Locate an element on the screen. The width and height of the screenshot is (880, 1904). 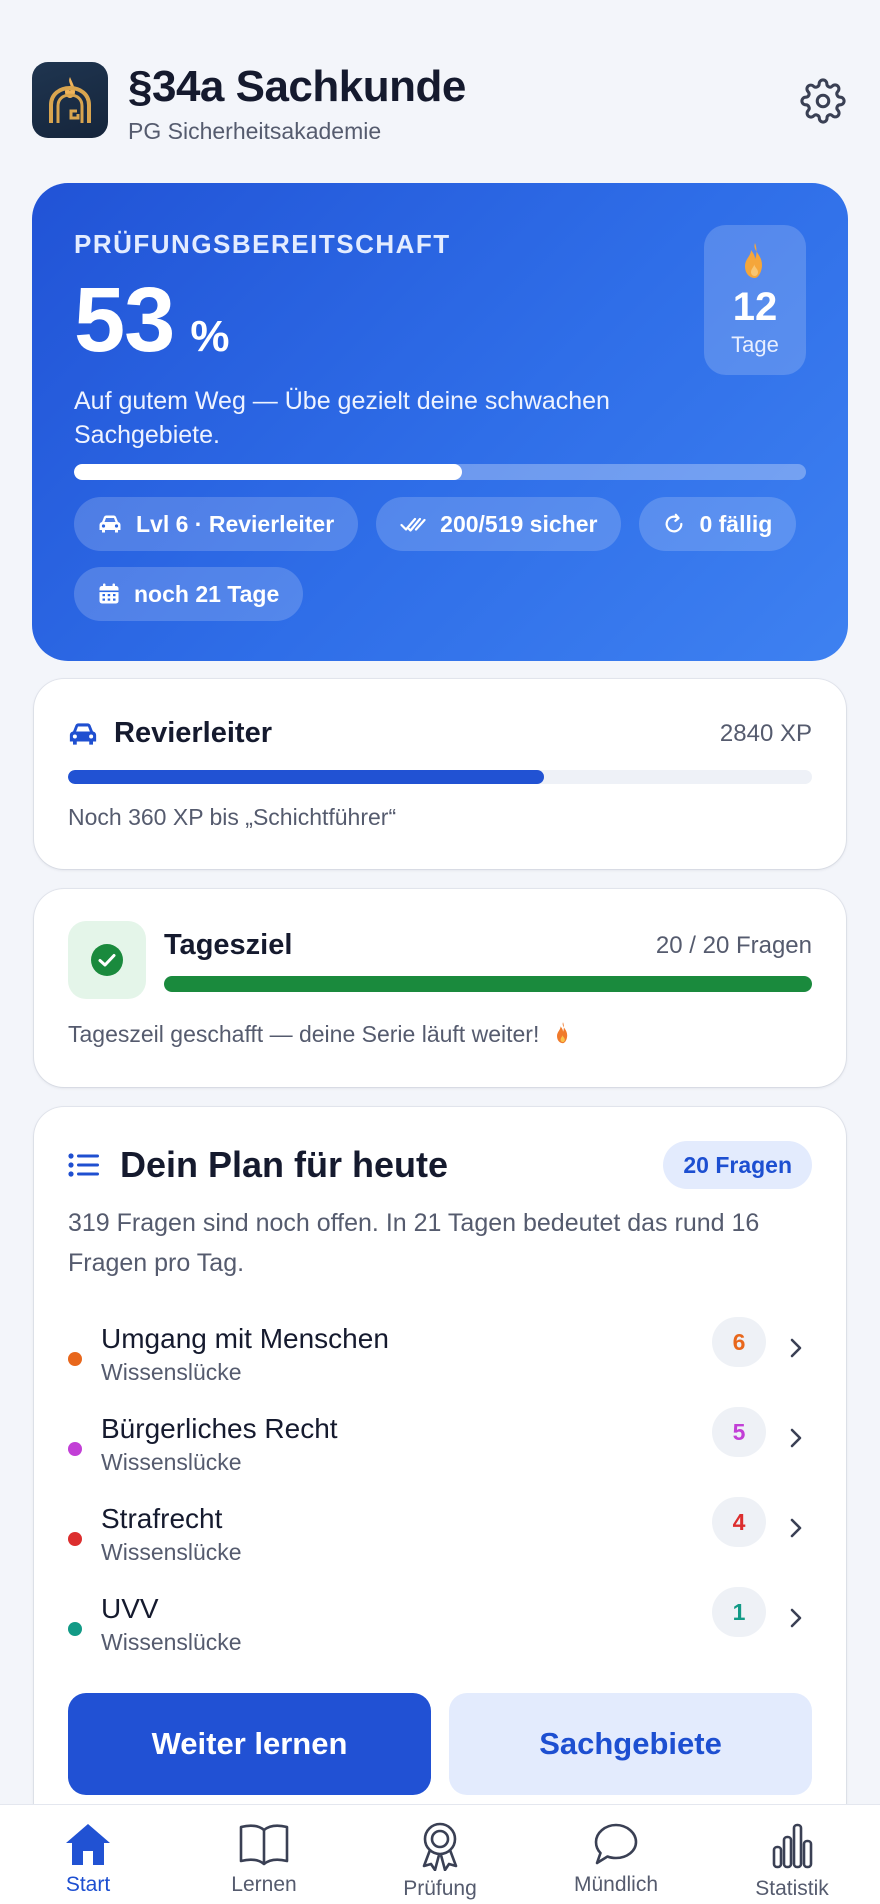
nav-label: Start is located at coordinates (88, 1884).